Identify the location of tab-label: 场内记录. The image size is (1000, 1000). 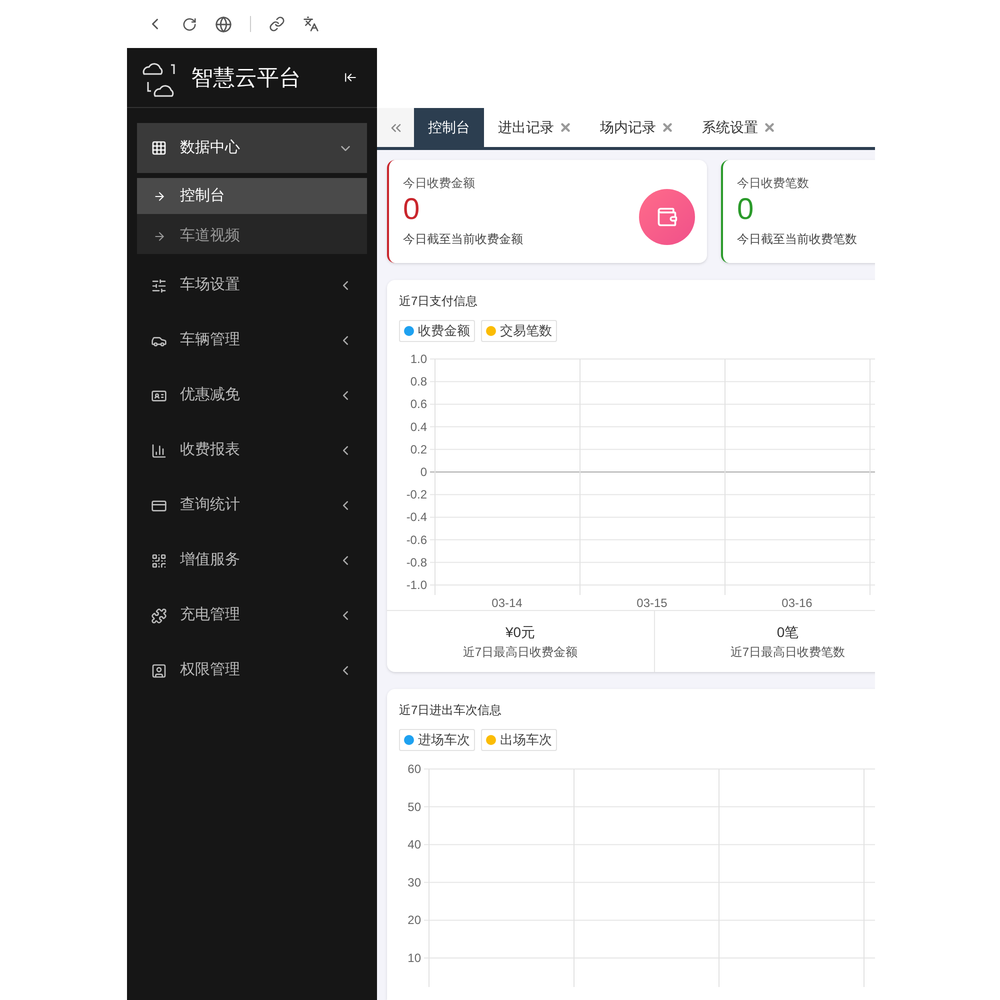
(628, 127).